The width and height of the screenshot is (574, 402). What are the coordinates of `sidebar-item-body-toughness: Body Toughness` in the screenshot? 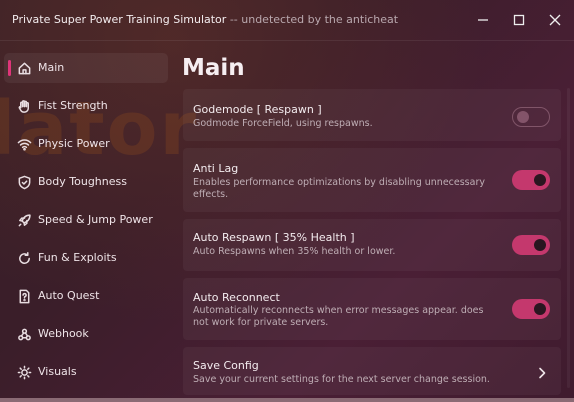 It's located at (86, 182).